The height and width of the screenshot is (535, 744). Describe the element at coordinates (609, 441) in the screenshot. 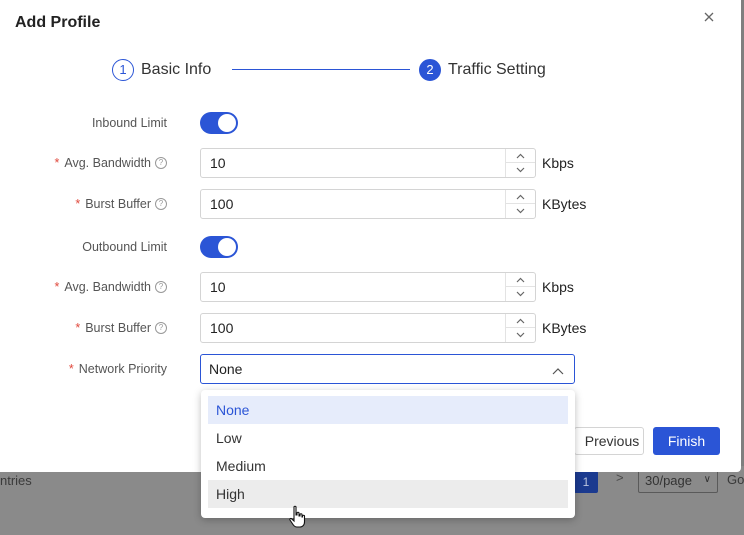

I see `previous-button: Previous` at that location.